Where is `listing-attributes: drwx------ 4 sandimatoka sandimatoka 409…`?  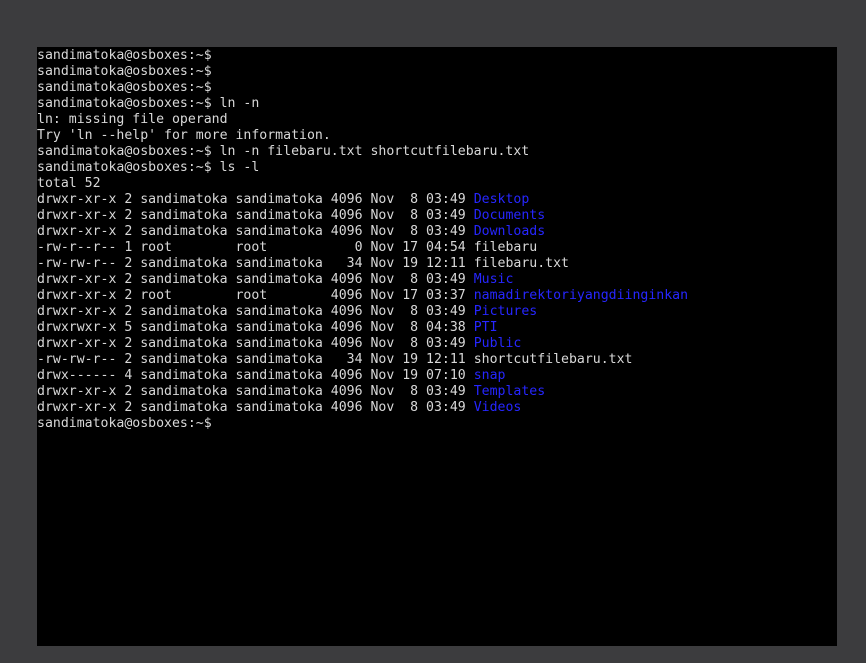 listing-attributes: drwx------ 4 sandimatoka sandimatoka 409… is located at coordinates (255, 375).